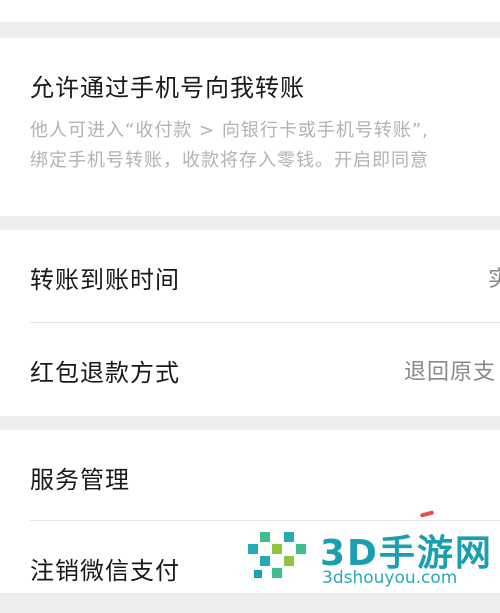 Image resolution: width=500 pixels, height=613 pixels. Describe the element at coordinates (450, 372) in the screenshot. I see `red-packet-refund-value: 退回原支` at that location.